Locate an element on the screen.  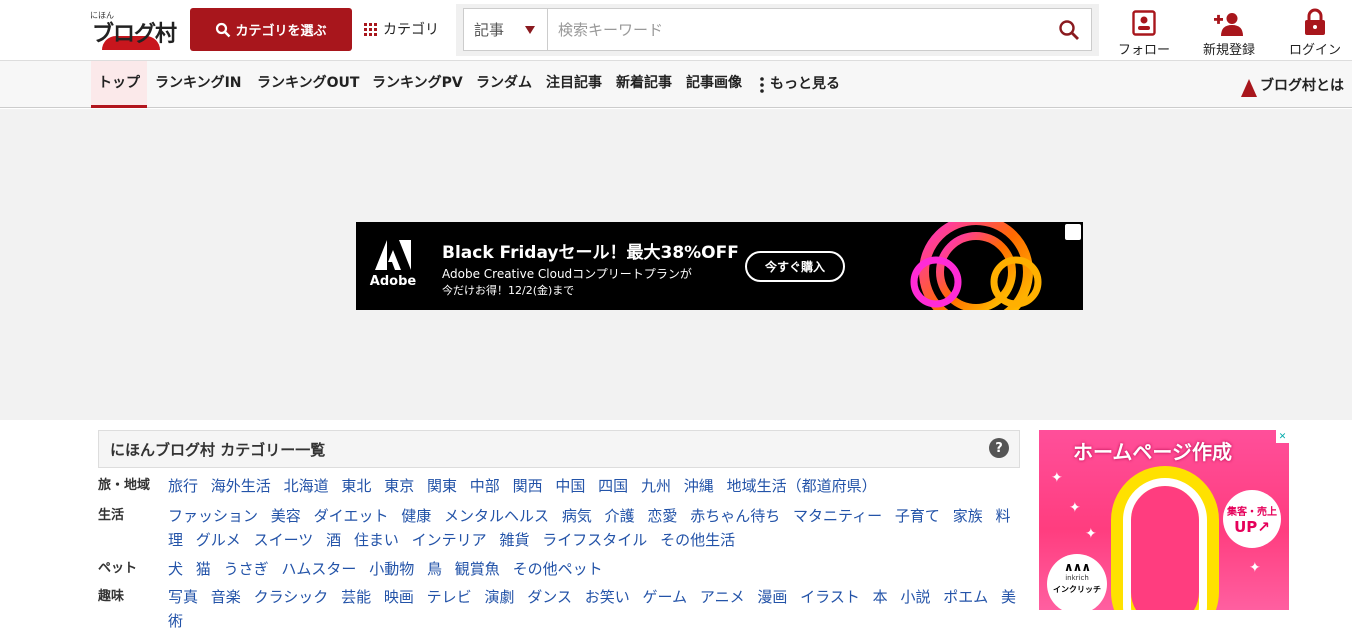
category-link-item: ファッション is located at coordinates (213, 516).